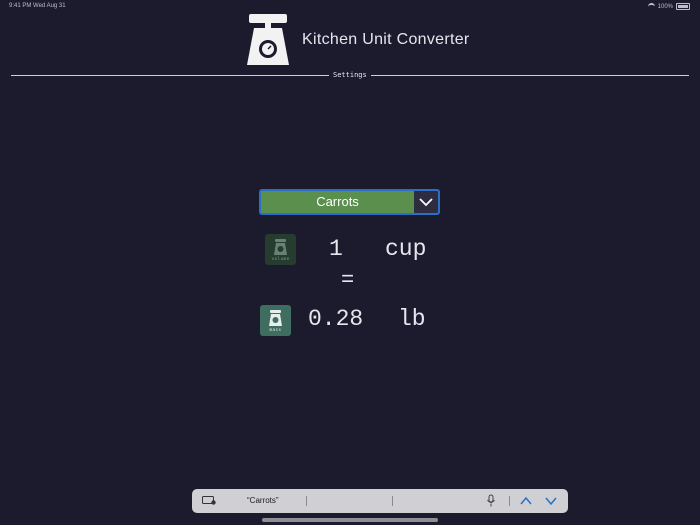 The image size is (700, 525). Describe the element at coordinates (336, 249) in the screenshot. I see `from-value: 1` at that location.